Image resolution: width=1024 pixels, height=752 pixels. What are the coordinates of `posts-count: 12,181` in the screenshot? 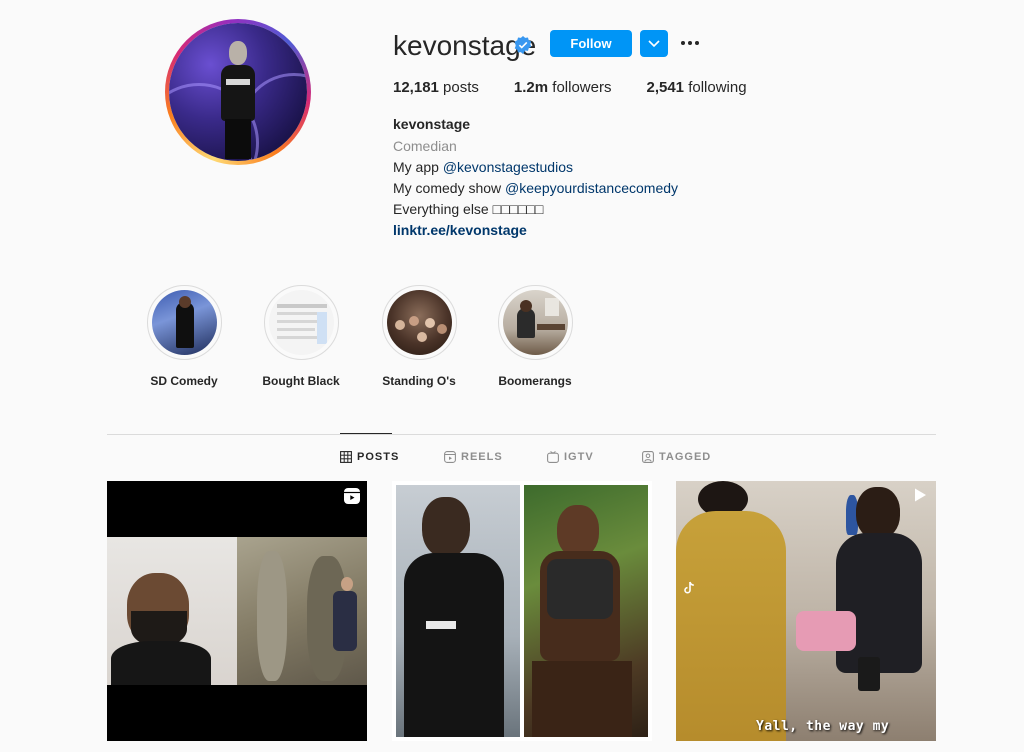 It's located at (416, 87).